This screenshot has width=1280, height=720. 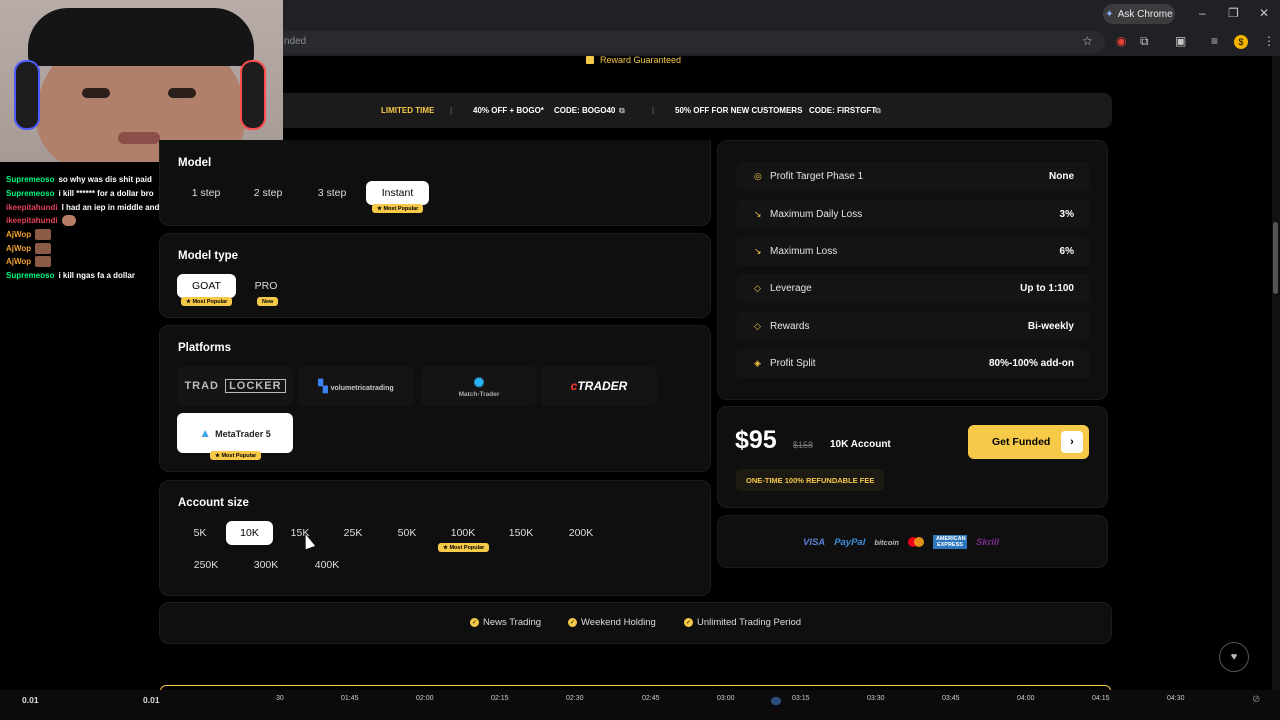 What do you see at coordinates (1233, 13) in the screenshot?
I see `restore-button: ❐` at bounding box center [1233, 13].